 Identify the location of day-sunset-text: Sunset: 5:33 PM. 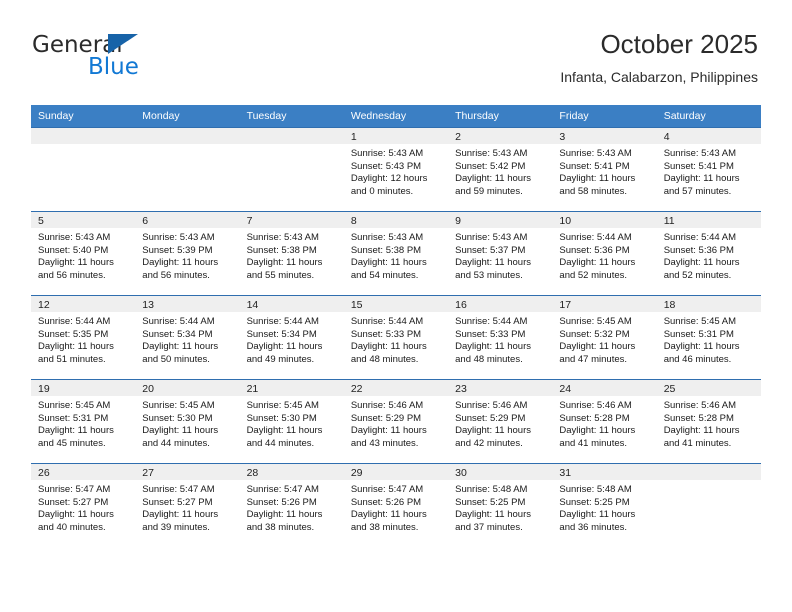
(490, 334).